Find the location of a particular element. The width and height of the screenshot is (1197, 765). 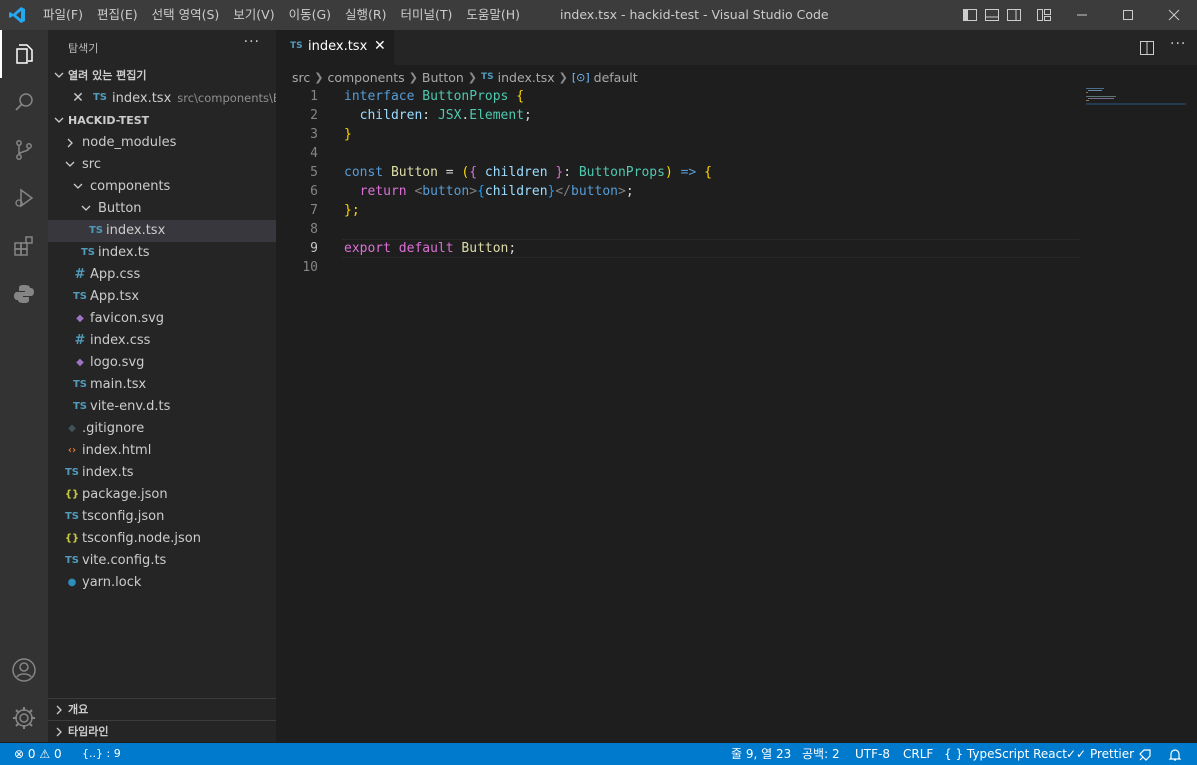

tree-folder: src is located at coordinates (162, 165).